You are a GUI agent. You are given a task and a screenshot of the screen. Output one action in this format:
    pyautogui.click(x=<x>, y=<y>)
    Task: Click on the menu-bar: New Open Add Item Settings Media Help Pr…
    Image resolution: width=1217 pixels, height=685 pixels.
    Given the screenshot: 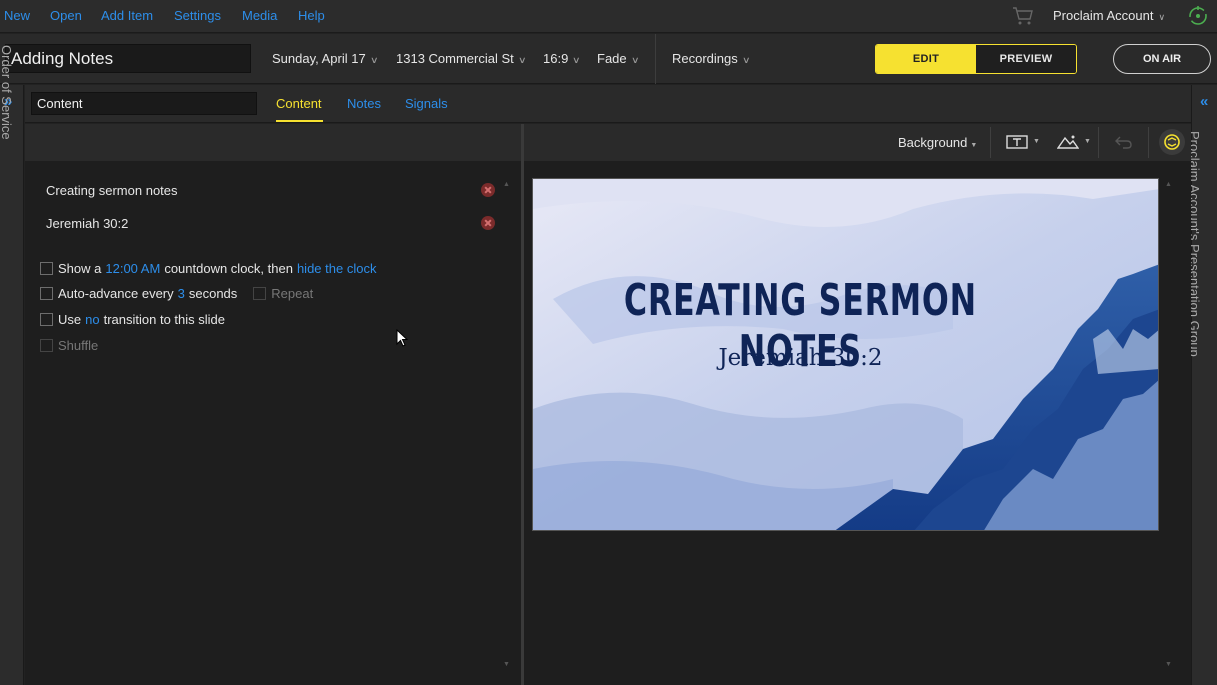 What is the action you would take?
    pyautogui.click(x=608, y=16)
    